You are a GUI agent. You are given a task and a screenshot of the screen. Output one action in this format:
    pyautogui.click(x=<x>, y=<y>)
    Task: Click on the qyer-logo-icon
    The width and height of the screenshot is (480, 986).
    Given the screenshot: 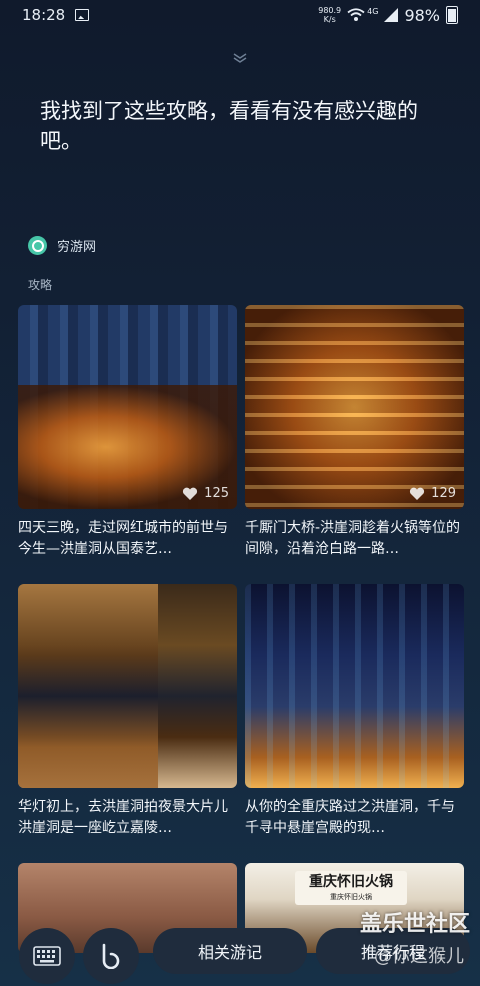 What is the action you would take?
    pyautogui.click(x=37, y=245)
    